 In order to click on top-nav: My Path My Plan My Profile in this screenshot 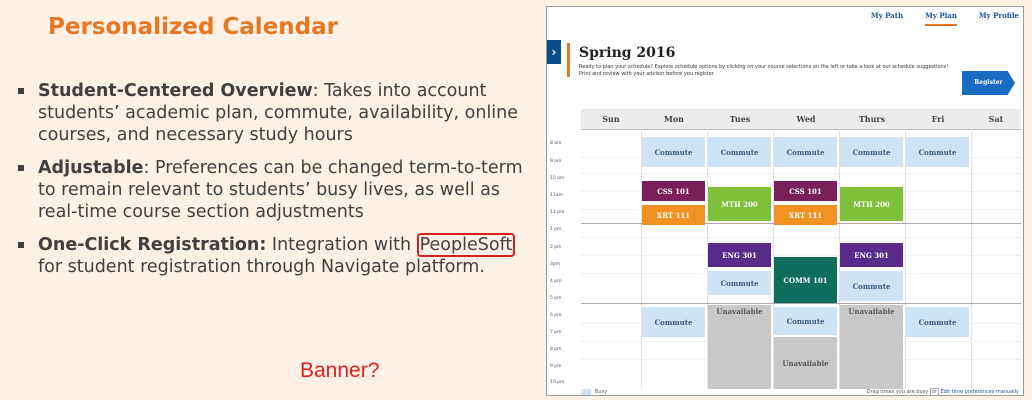, I will do `click(945, 18)`.